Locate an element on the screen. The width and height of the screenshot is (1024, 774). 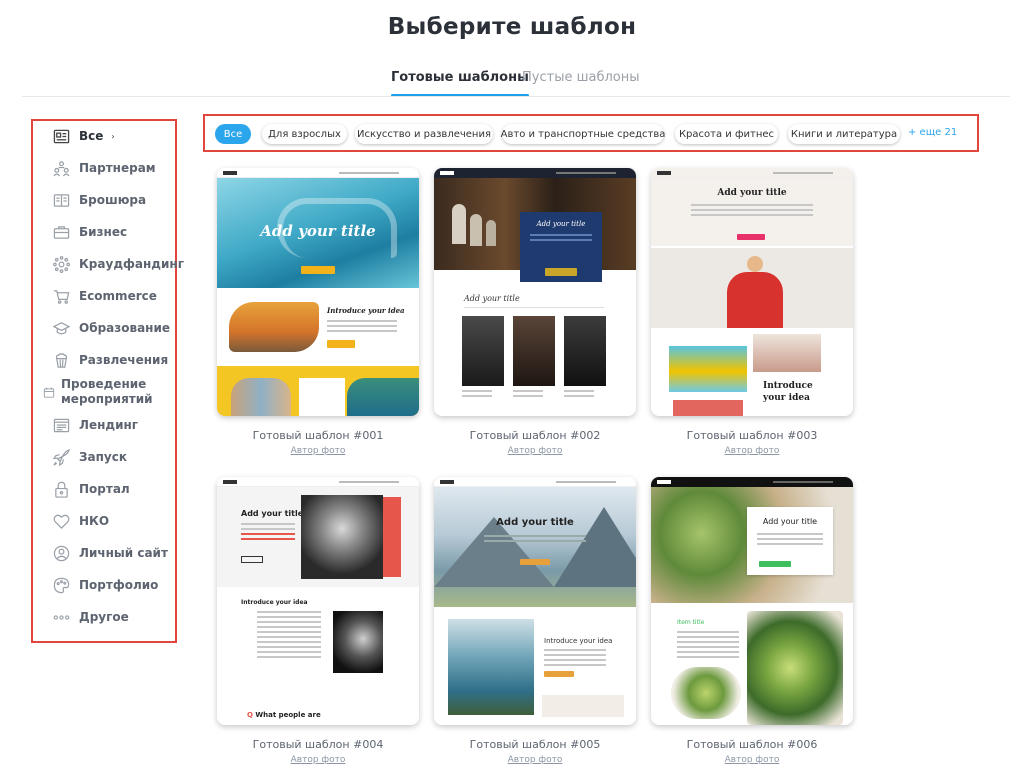
sidebar-item-launch: Запуск is located at coordinates (89, 457).